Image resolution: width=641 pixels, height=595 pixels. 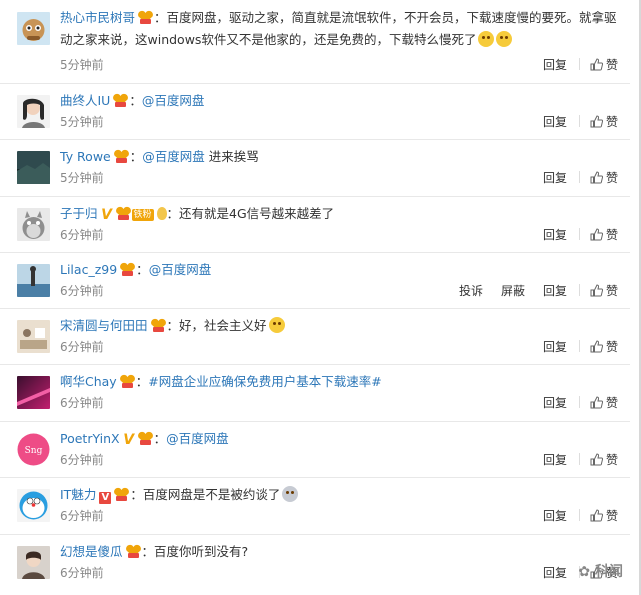 I want to click on block-button: 屏蔽, so click(x=513, y=291).